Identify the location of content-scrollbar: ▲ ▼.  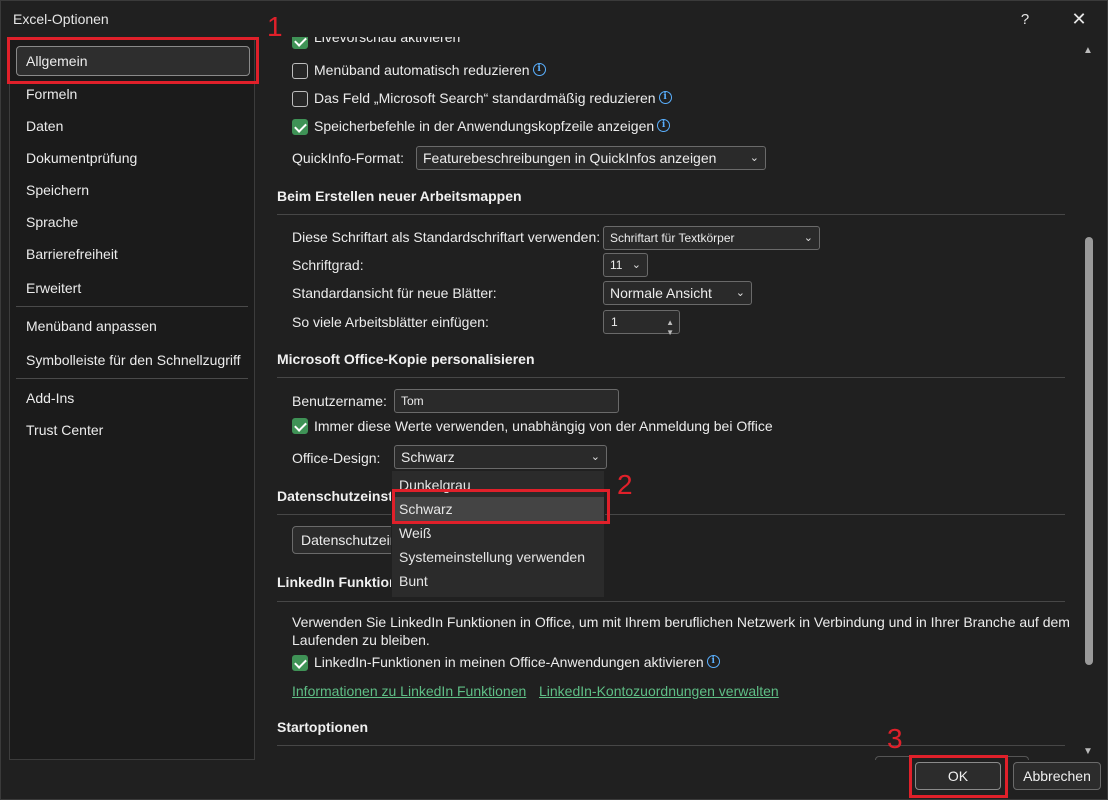
(1089, 401).